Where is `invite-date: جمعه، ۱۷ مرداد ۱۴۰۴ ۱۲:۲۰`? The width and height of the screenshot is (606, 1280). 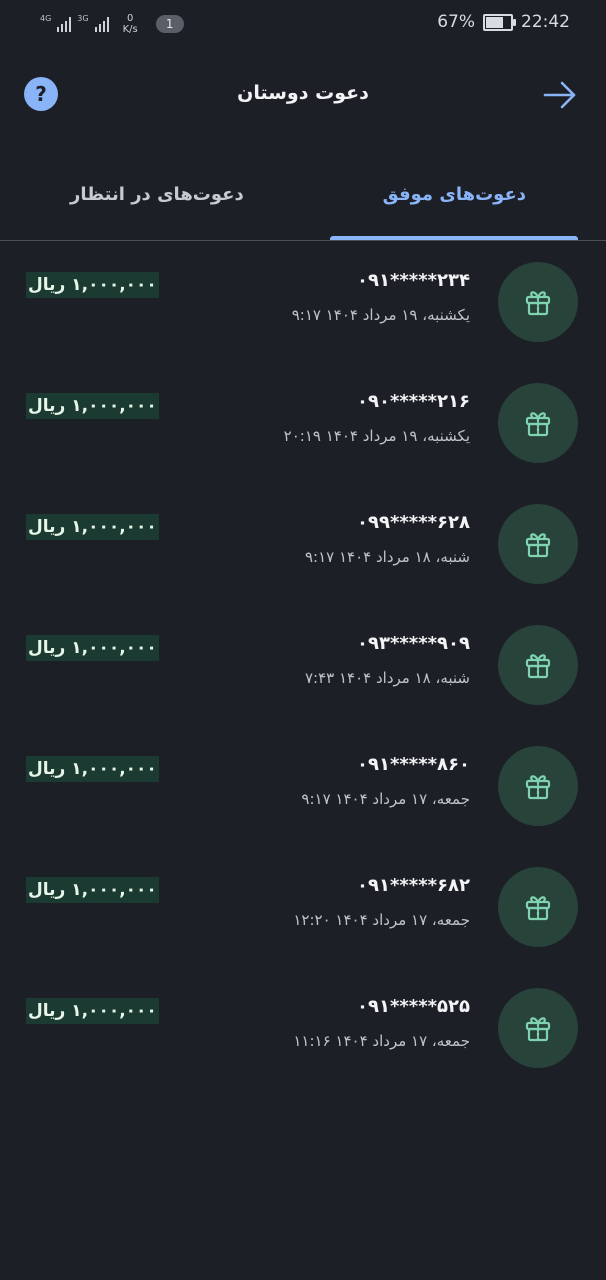
invite-date: جمعه، ۱۷ مرداد ۱۴۰۴ ۱۲:۲۰ is located at coordinates (381, 920).